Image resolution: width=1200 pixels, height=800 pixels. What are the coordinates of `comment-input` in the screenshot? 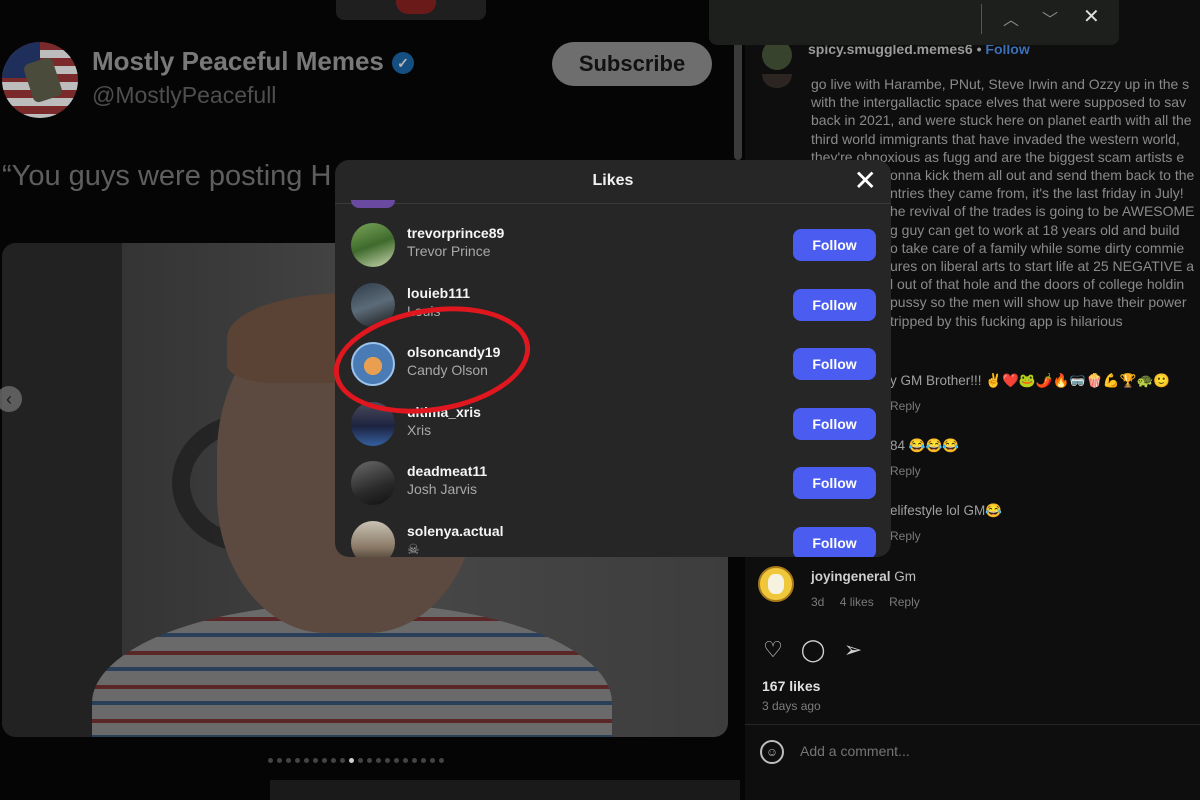 It's located at (995, 751).